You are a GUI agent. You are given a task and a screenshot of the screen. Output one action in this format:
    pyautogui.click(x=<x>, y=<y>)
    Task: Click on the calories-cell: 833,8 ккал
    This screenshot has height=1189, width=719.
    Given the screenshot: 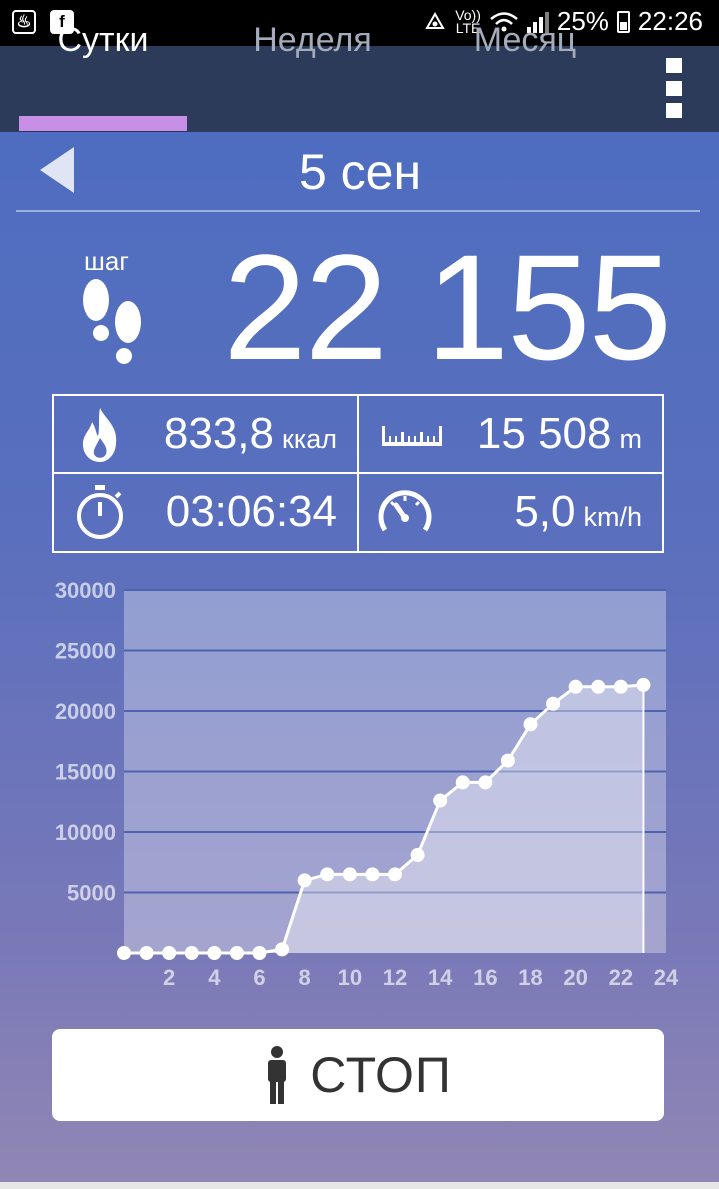 What is the action you would take?
    pyautogui.click(x=205, y=434)
    